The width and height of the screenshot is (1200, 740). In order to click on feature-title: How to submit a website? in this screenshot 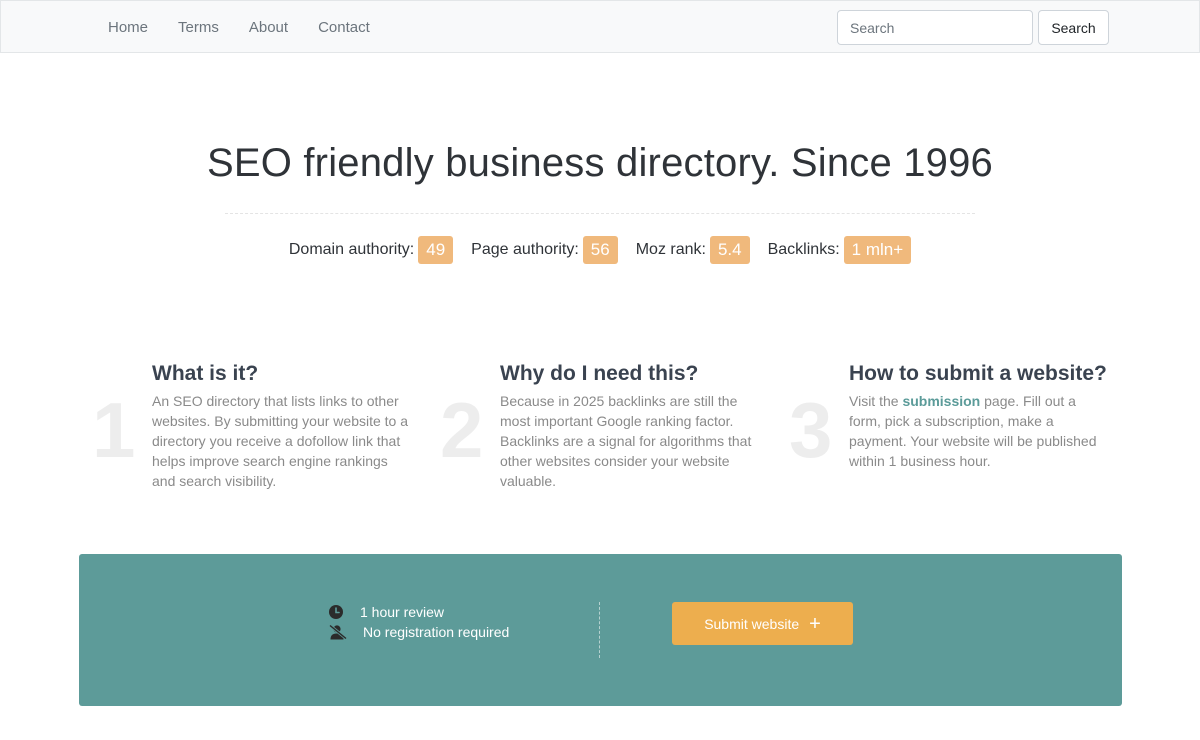, I will do `click(978, 373)`.